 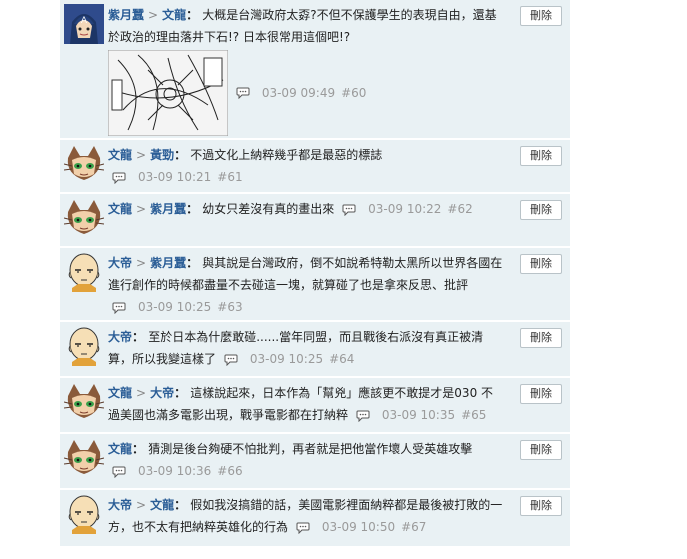 I want to click on comment-floor: #62, so click(x=459, y=209).